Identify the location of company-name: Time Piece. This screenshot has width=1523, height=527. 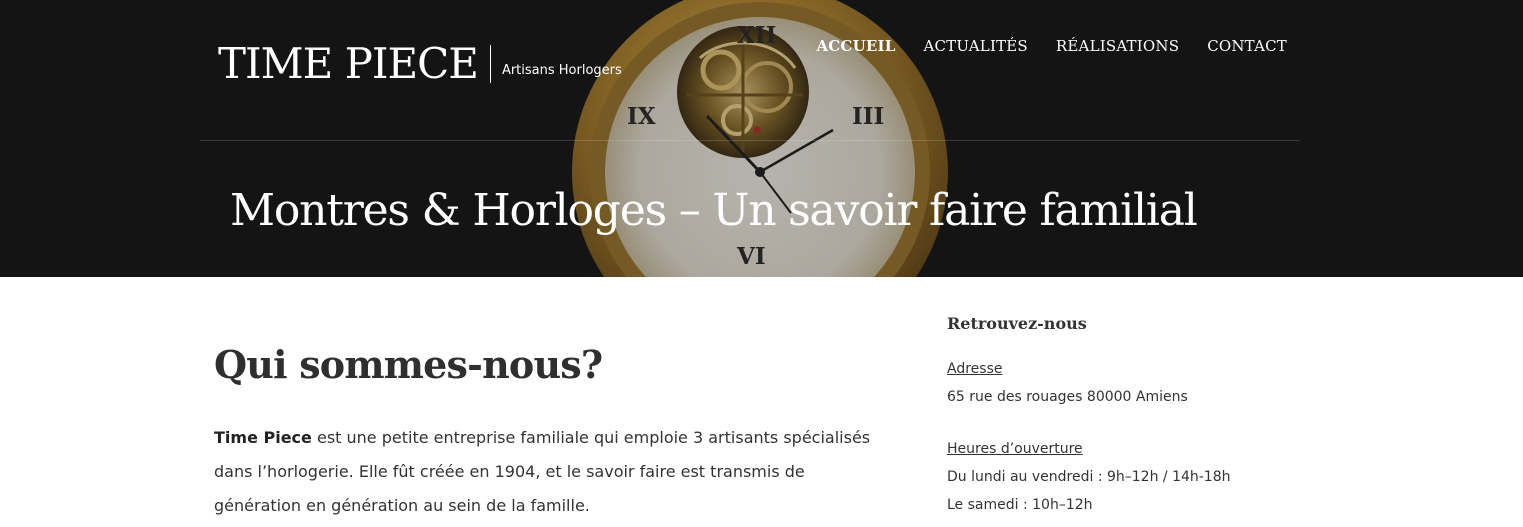
(263, 437).